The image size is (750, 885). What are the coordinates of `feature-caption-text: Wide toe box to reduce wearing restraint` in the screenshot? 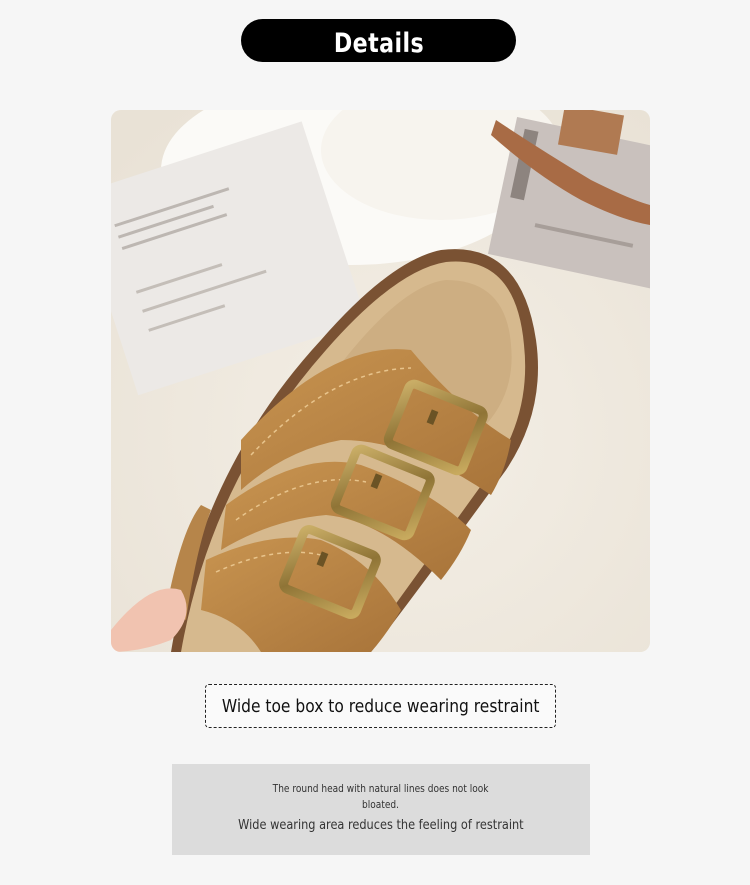 It's located at (380, 706).